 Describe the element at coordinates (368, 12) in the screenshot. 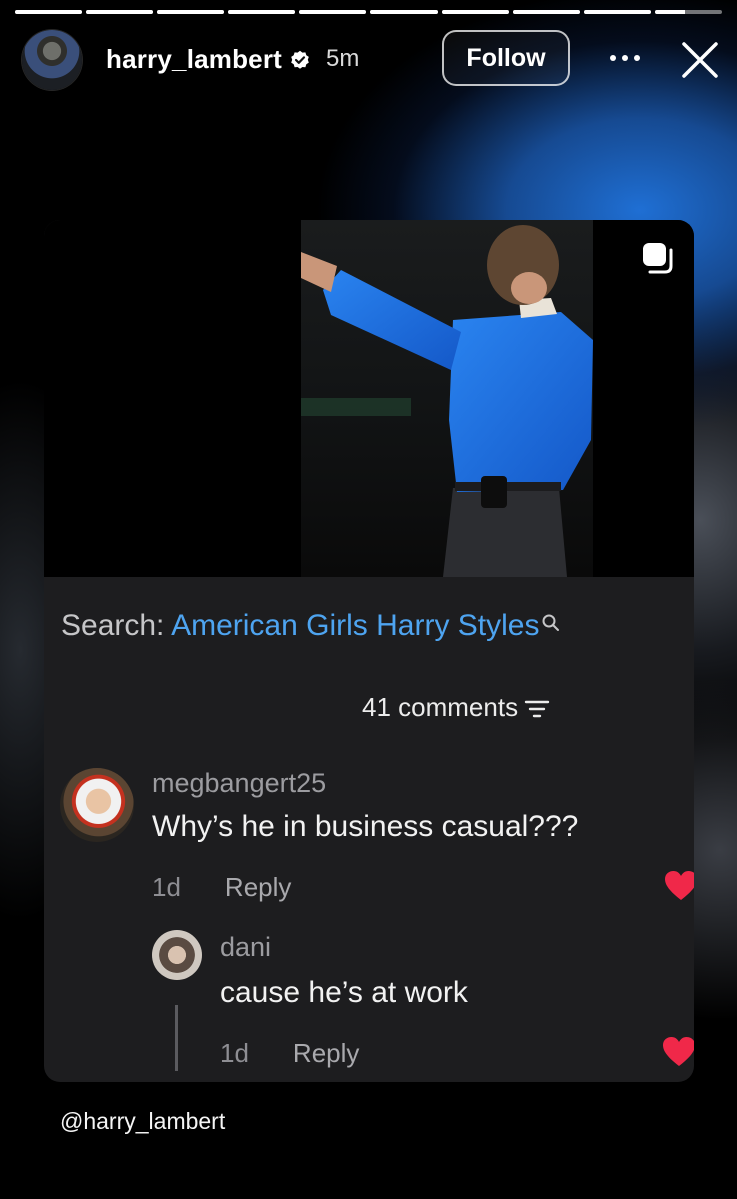

I see `story-progress-bar` at that location.